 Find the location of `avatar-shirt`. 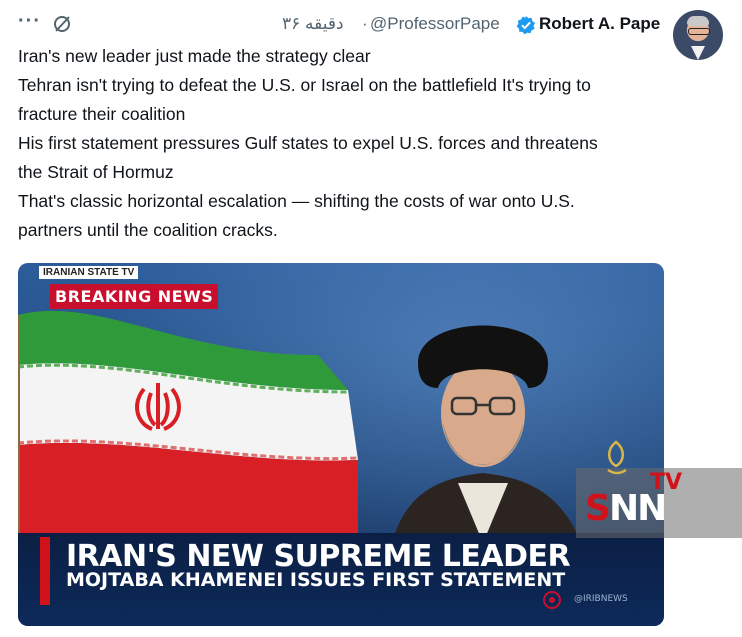

avatar-shirt is located at coordinates (698, 53).